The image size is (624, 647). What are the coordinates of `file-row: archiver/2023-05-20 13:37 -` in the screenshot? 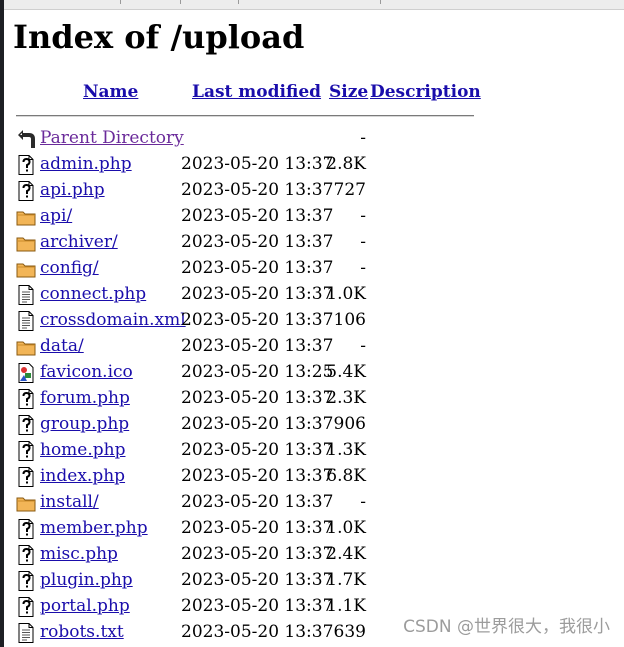 It's located at (312, 243).